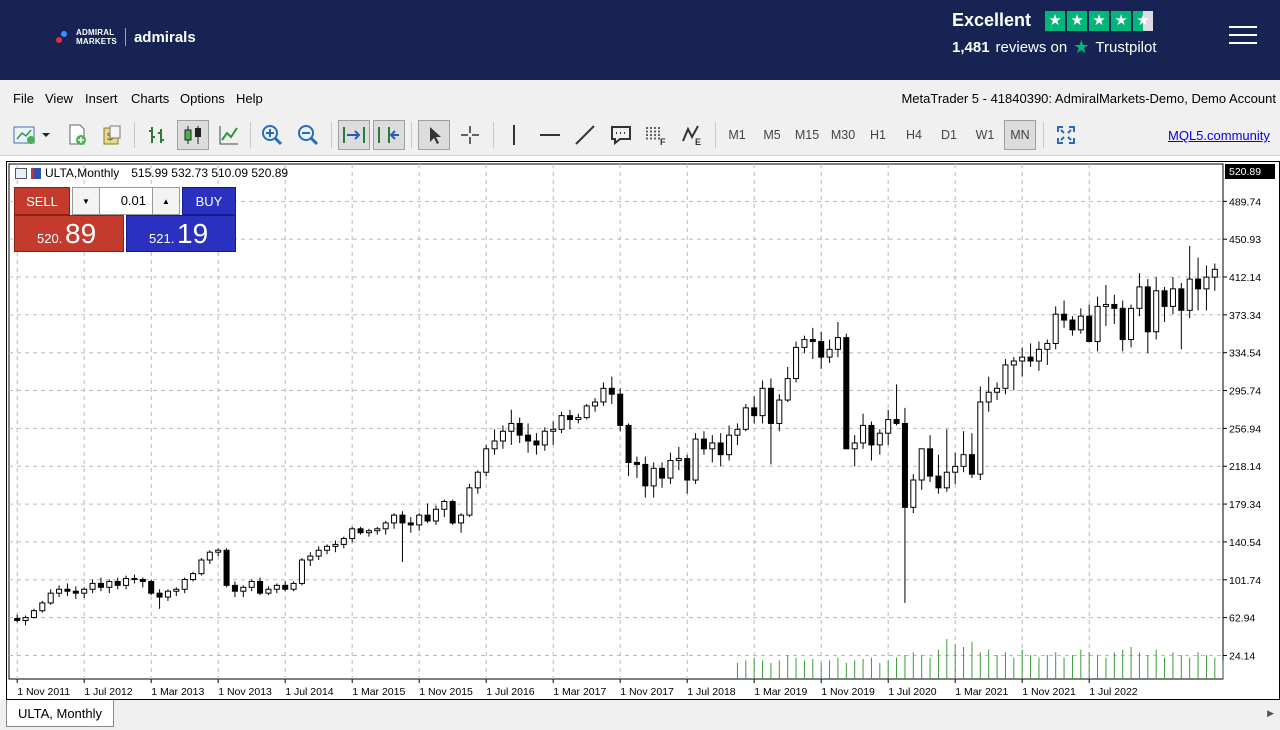 This screenshot has height=730, width=1280. Describe the element at coordinates (949, 135) in the screenshot. I see `timeframe-d1: D1` at that location.